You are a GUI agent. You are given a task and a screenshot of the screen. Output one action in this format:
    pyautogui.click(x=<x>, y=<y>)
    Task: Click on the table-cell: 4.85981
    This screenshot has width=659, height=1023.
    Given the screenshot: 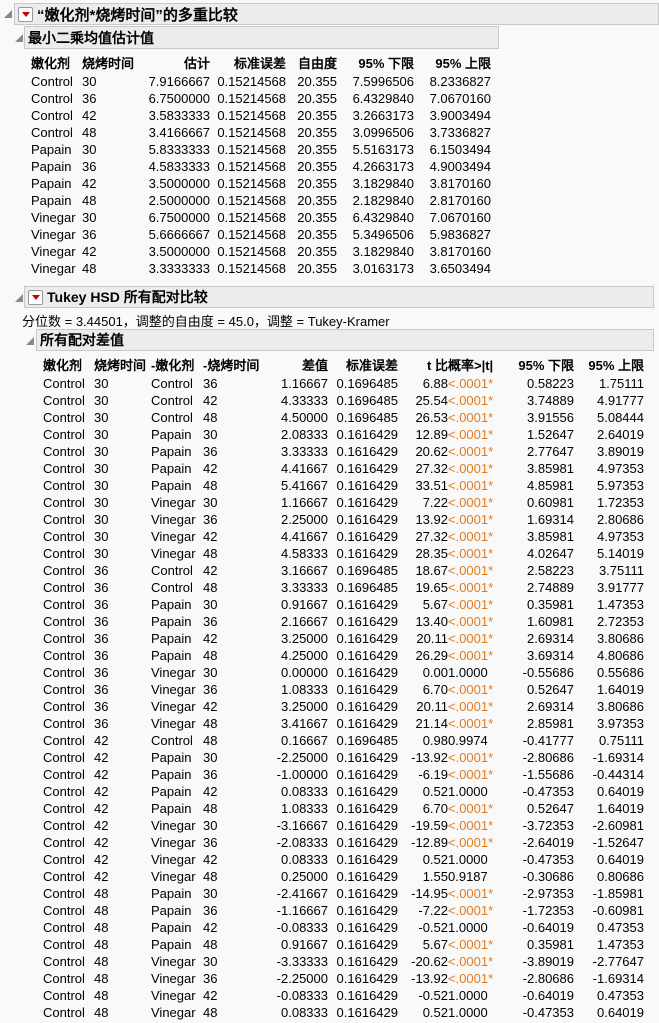 What is the action you would take?
    pyautogui.click(x=550, y=485)
    